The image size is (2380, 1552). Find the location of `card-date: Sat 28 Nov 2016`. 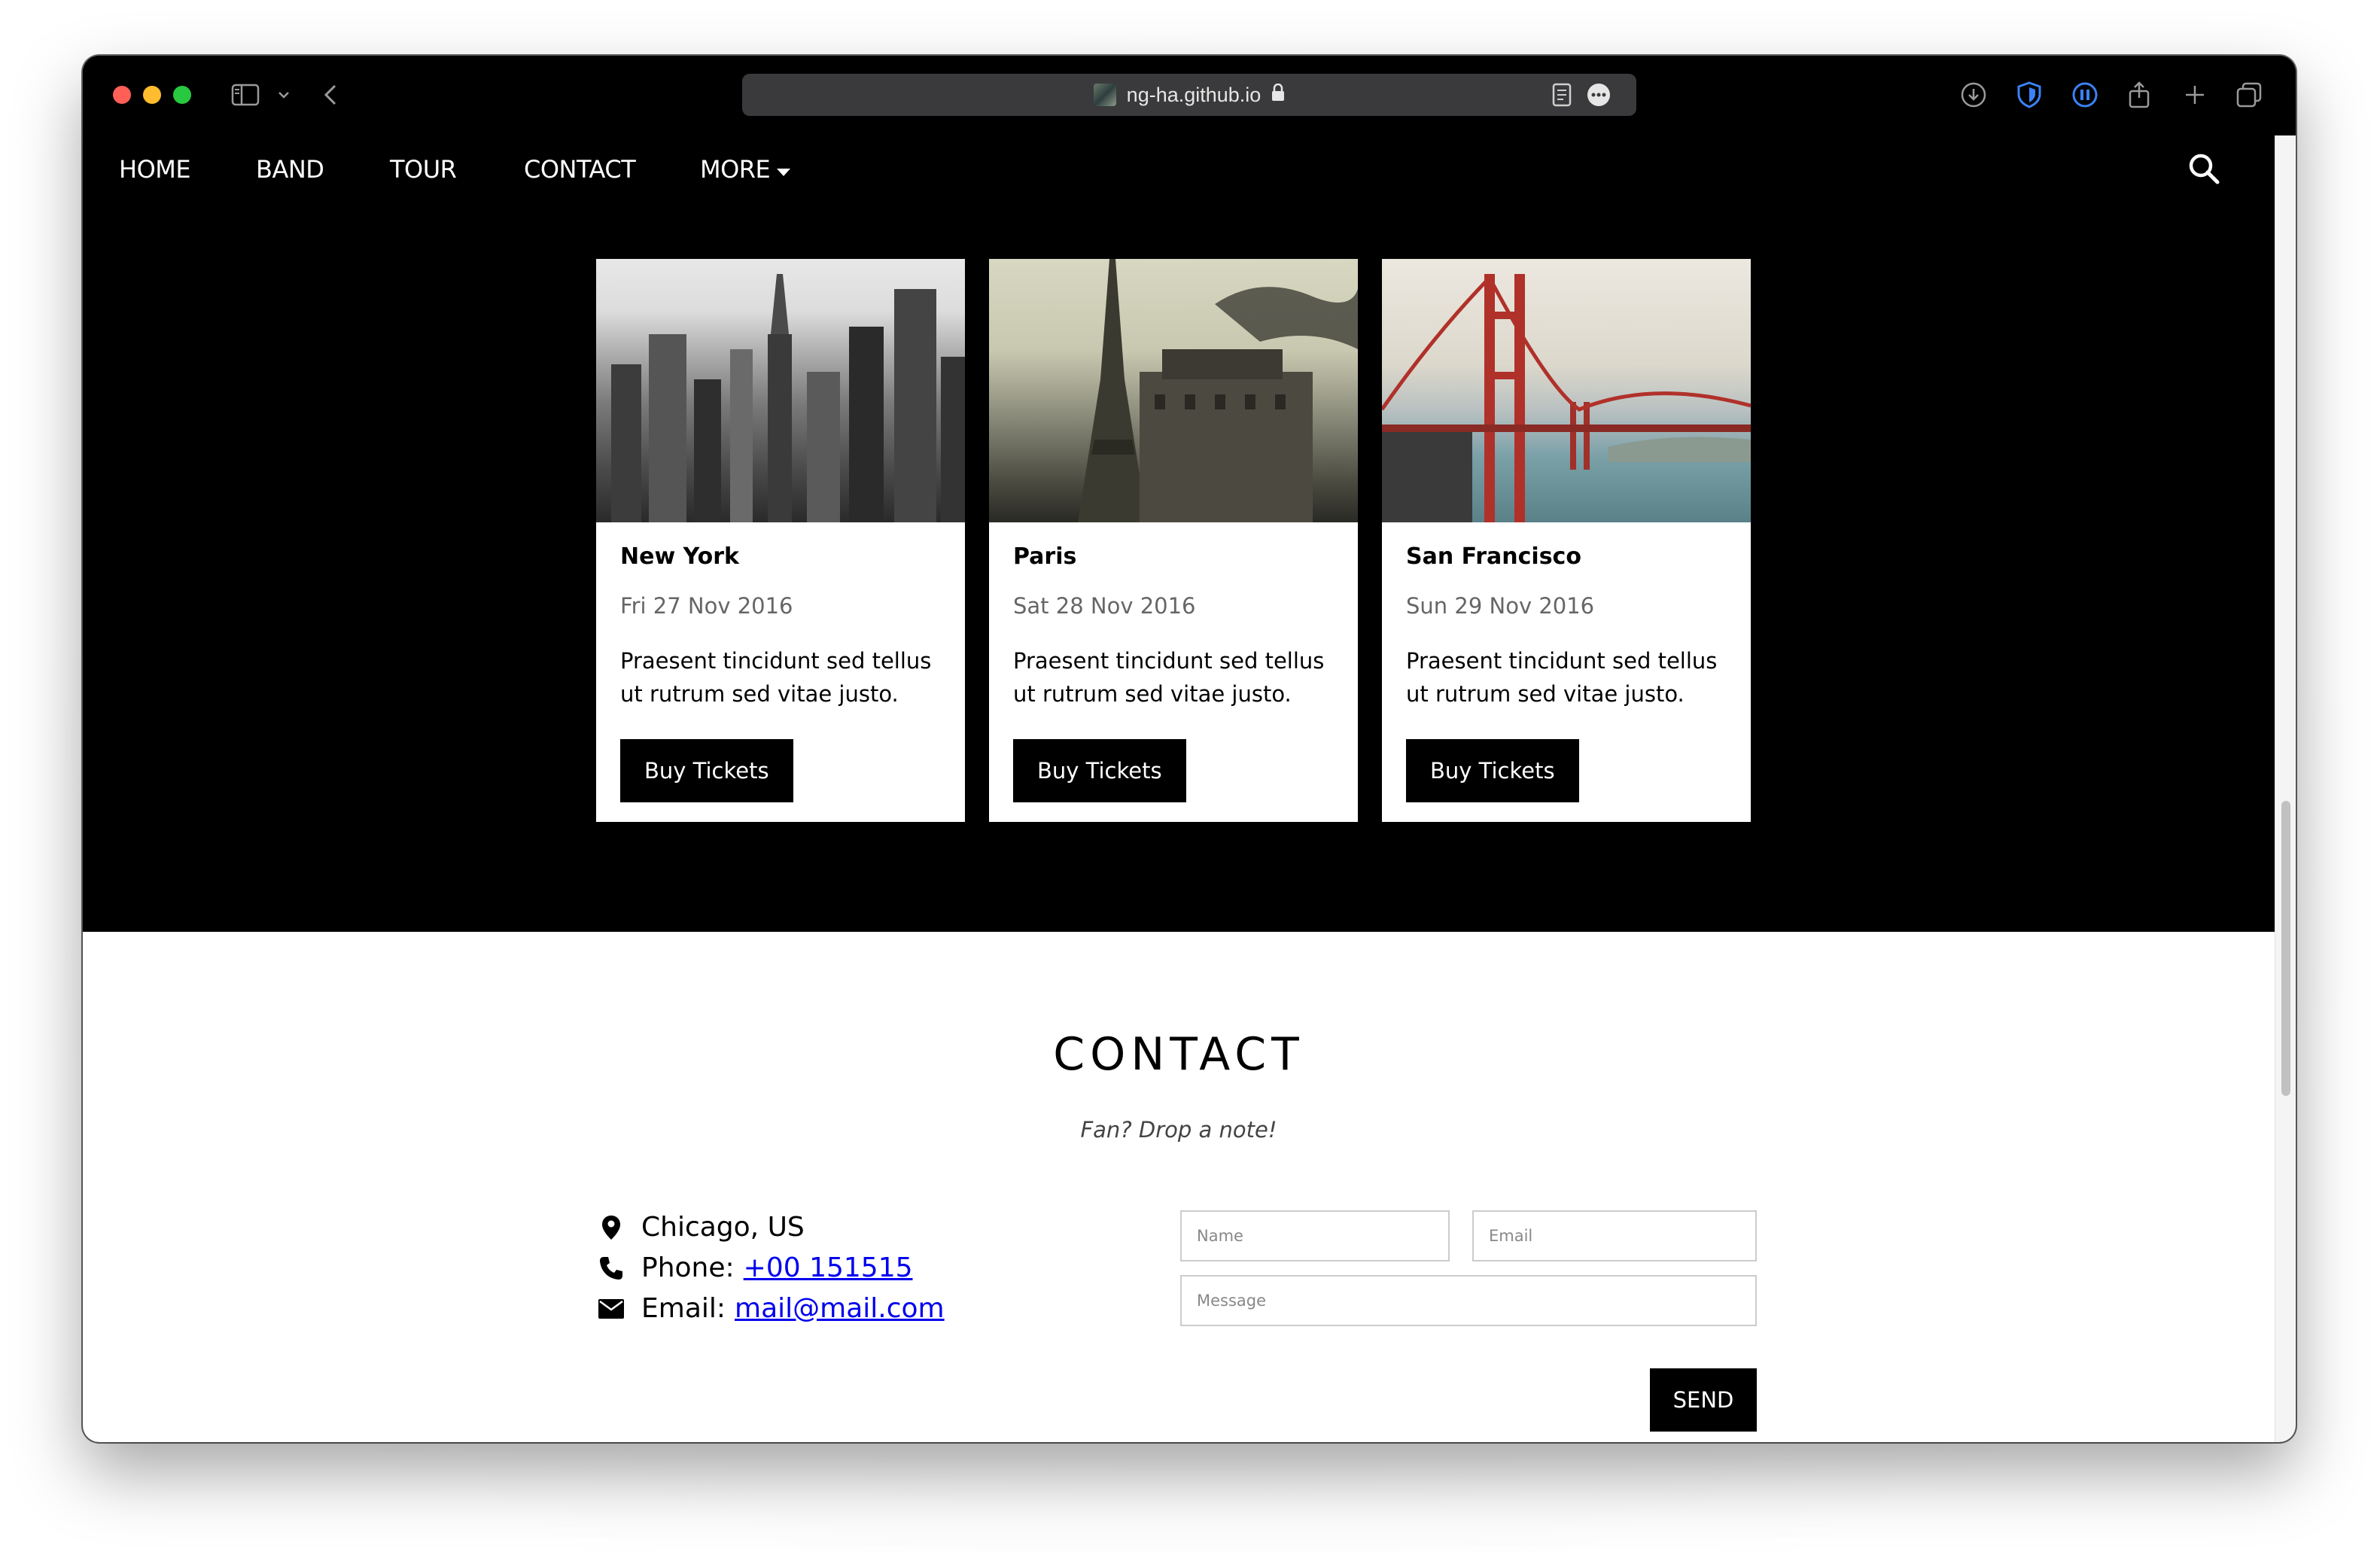

card-date: Sat 28 Nov 2016 is located at coordinates (1104, 606).